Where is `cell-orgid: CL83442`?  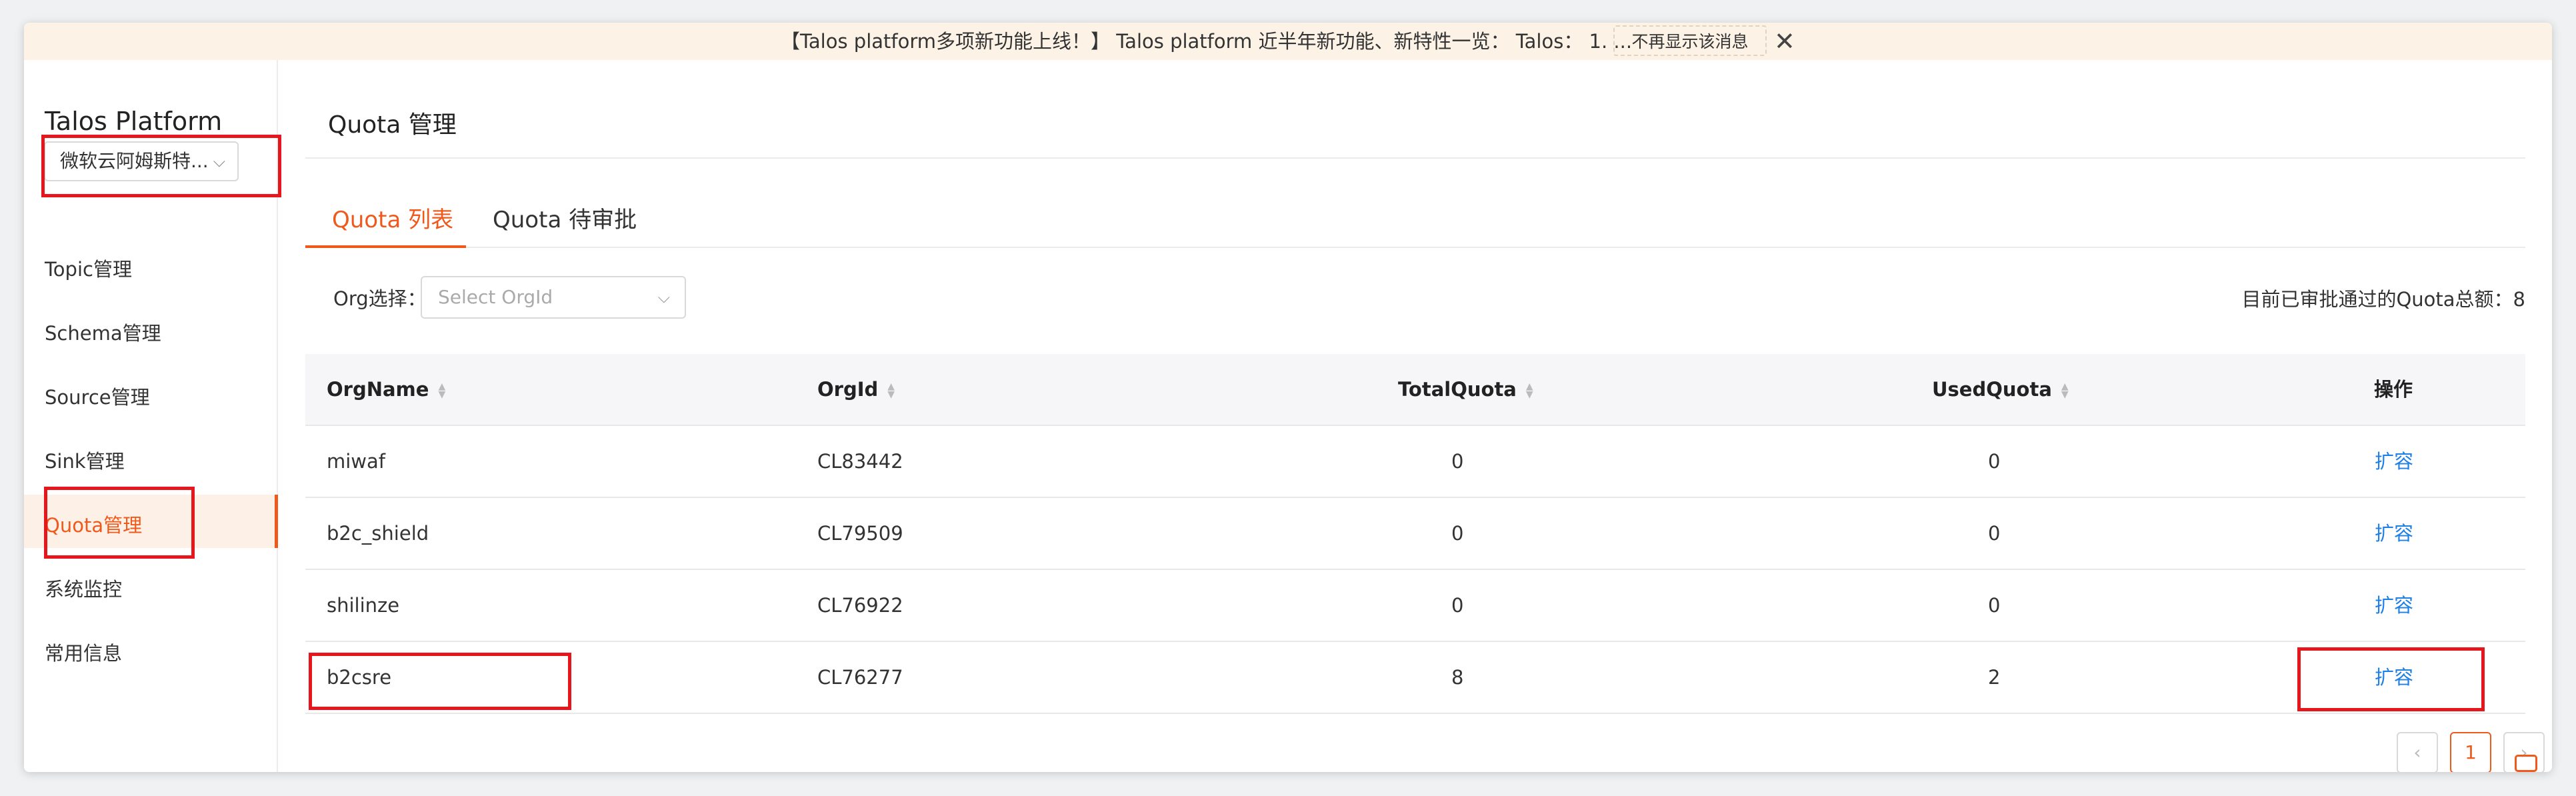 cell-orgid: CL83442 is located at coordinates (860, 461).